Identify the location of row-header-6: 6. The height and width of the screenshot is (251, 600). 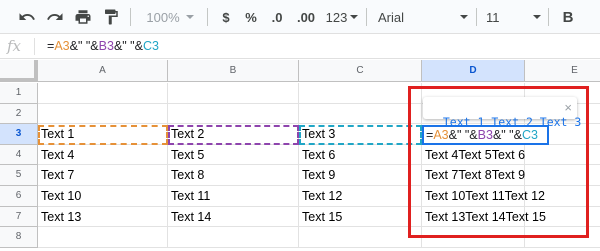
(19, 196).